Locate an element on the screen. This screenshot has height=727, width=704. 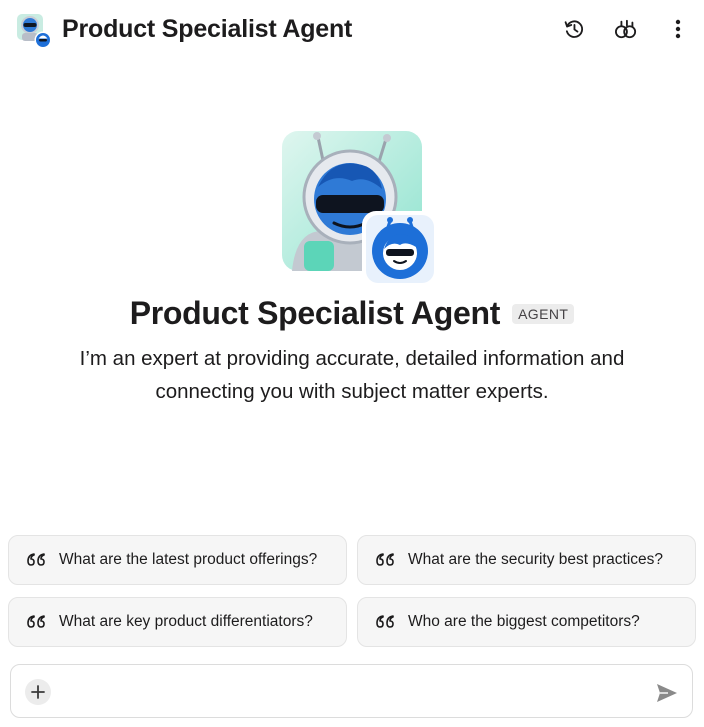
send-button is located at coordinates (667, 693).